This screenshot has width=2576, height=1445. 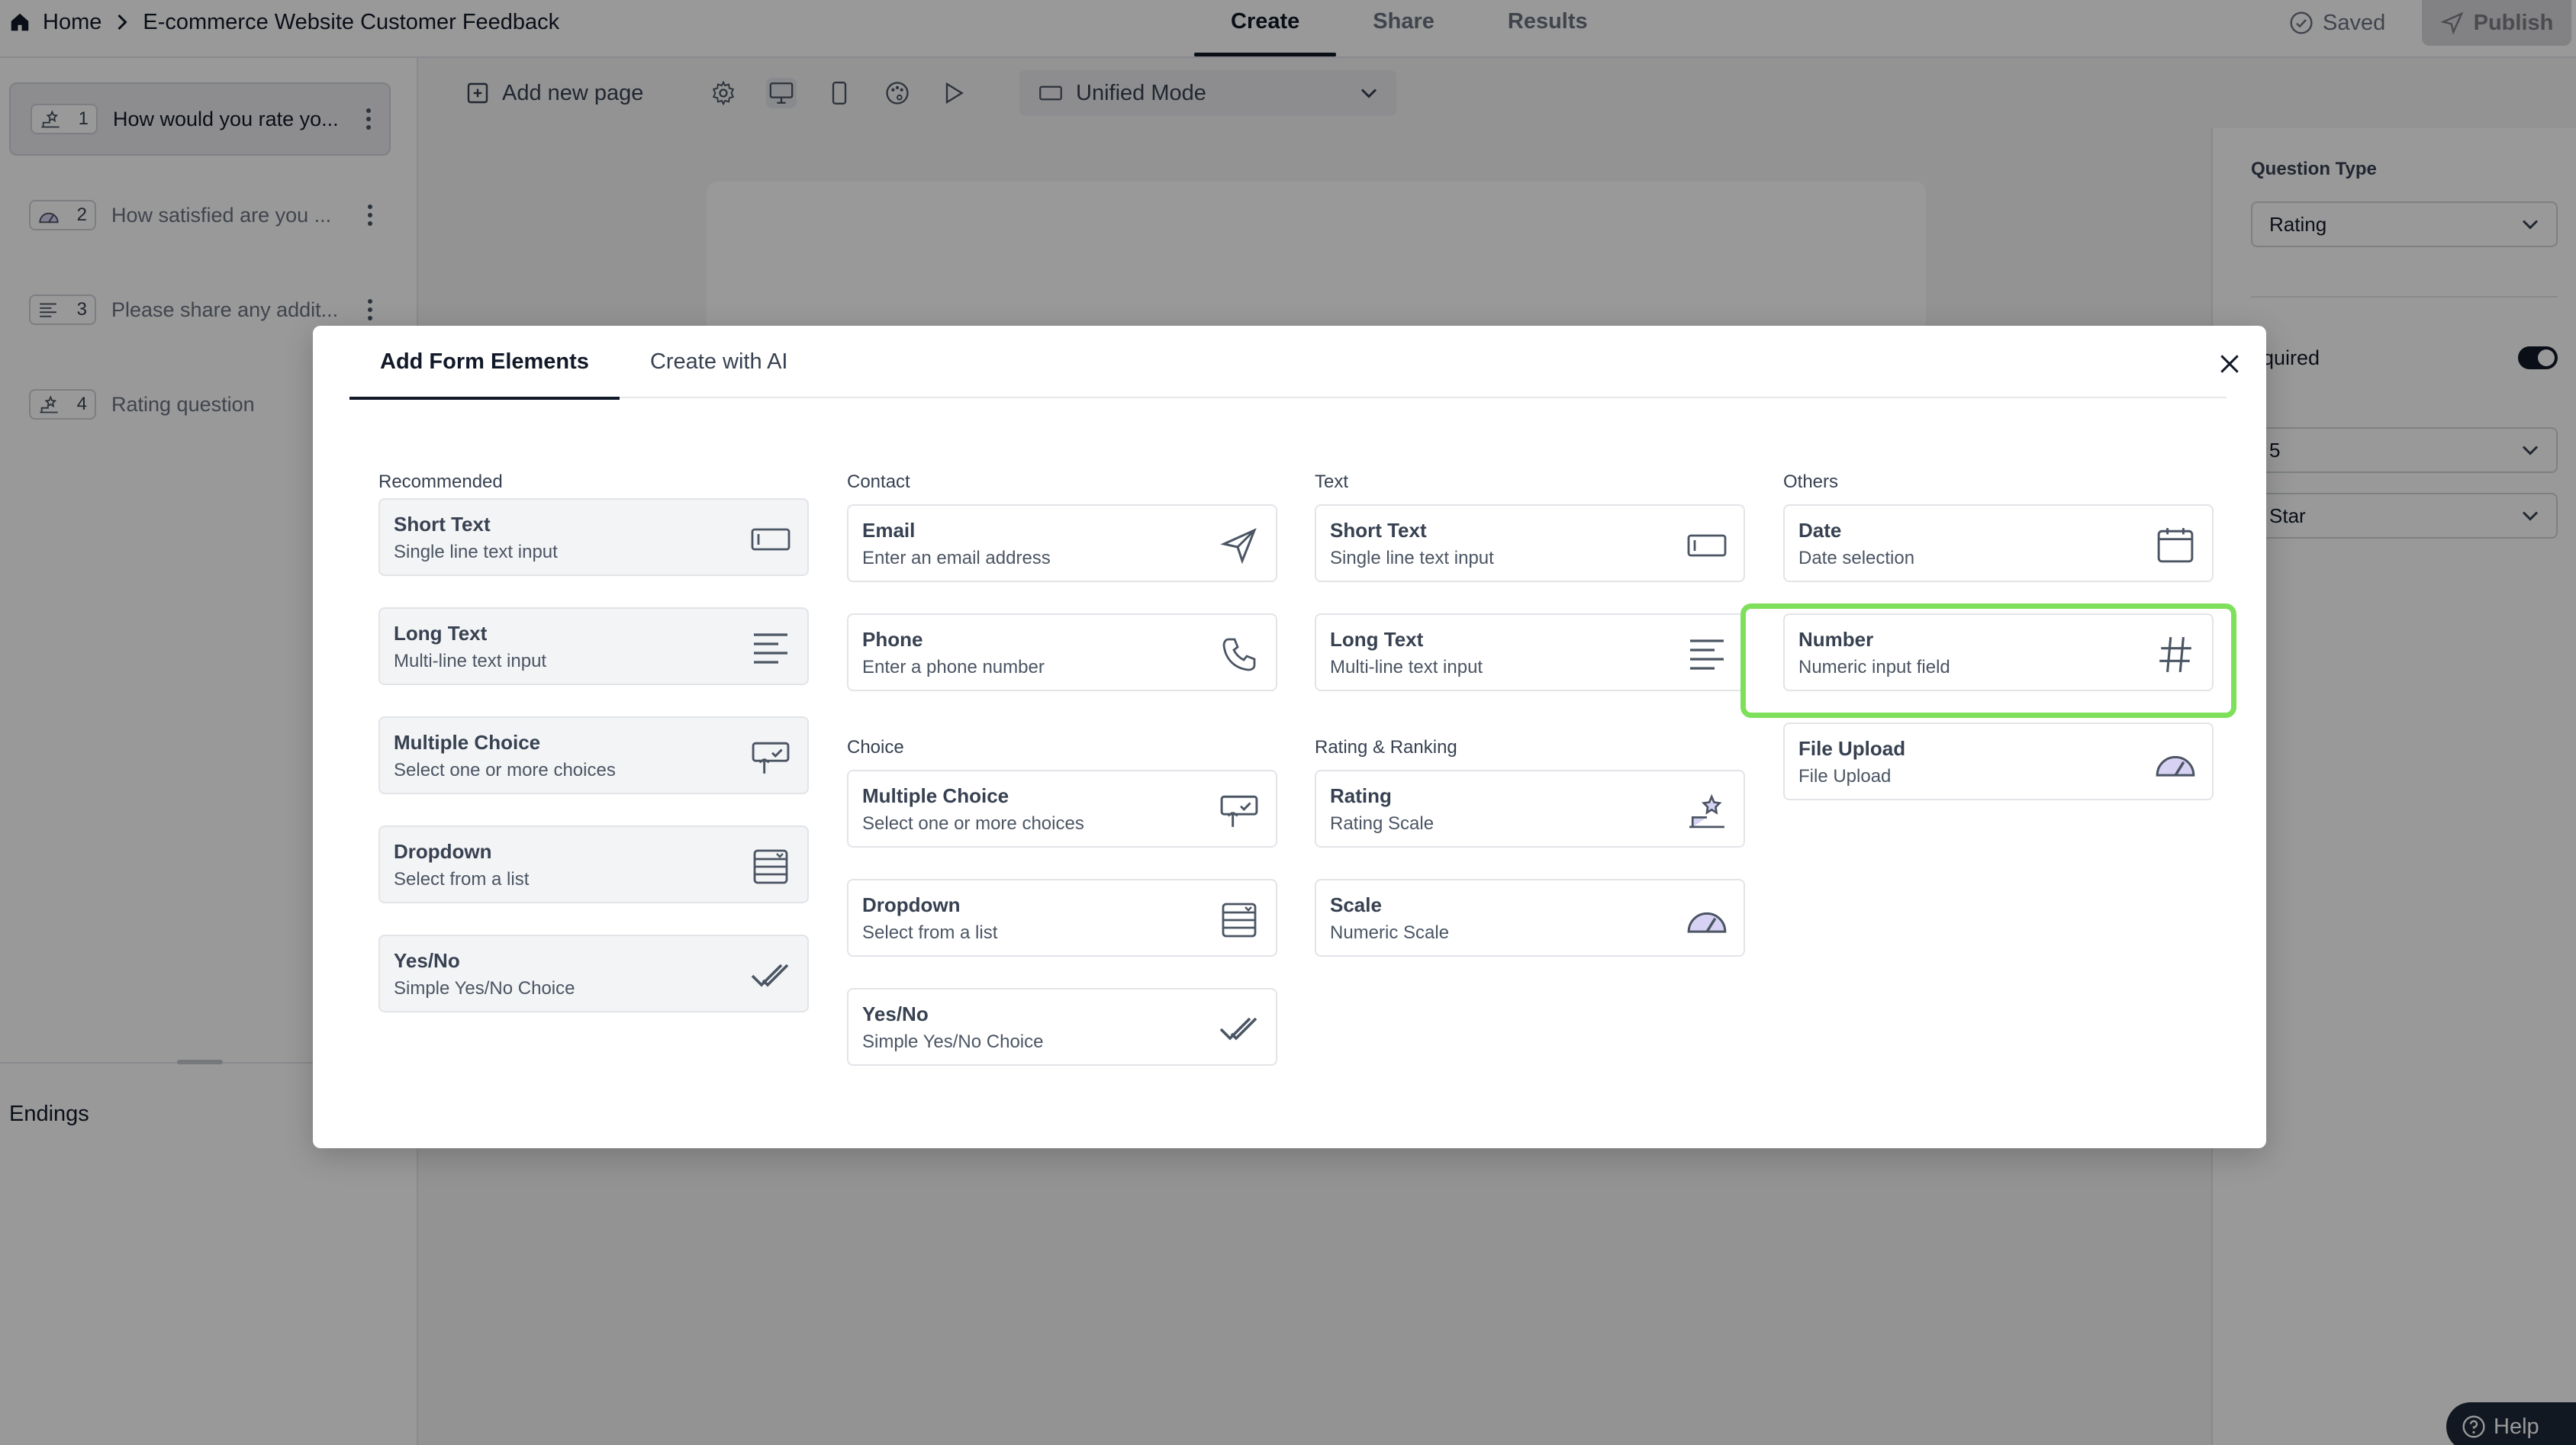 What do you see at coordinates (1239, 655) in the screenshot?
I see `phone-icon` at bounding box center [1239, 655].